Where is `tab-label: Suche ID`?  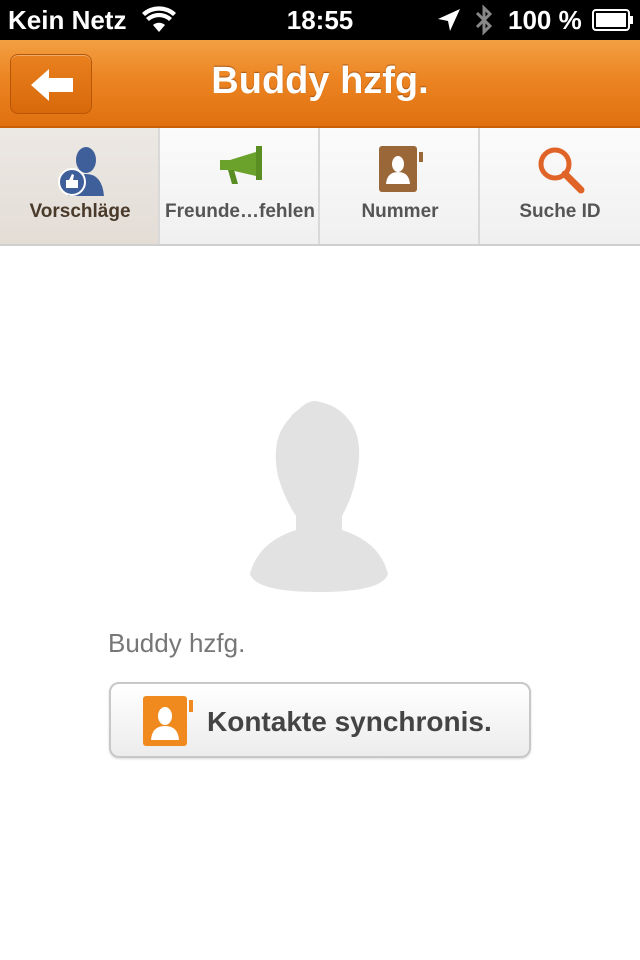 tab-label: Suche ID is located at coordinates (560, 211).